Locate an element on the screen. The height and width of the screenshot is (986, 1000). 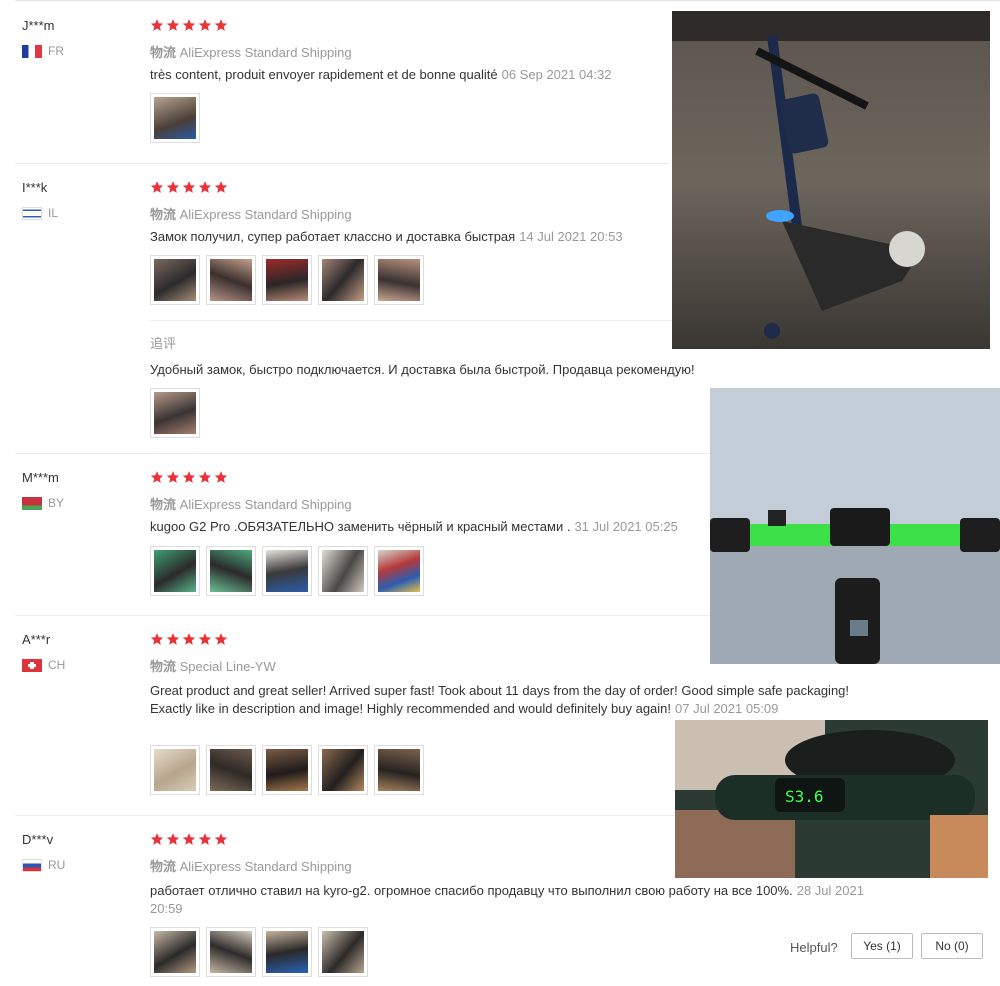
reviewer-country: IL is located at coordinates (40, 213).